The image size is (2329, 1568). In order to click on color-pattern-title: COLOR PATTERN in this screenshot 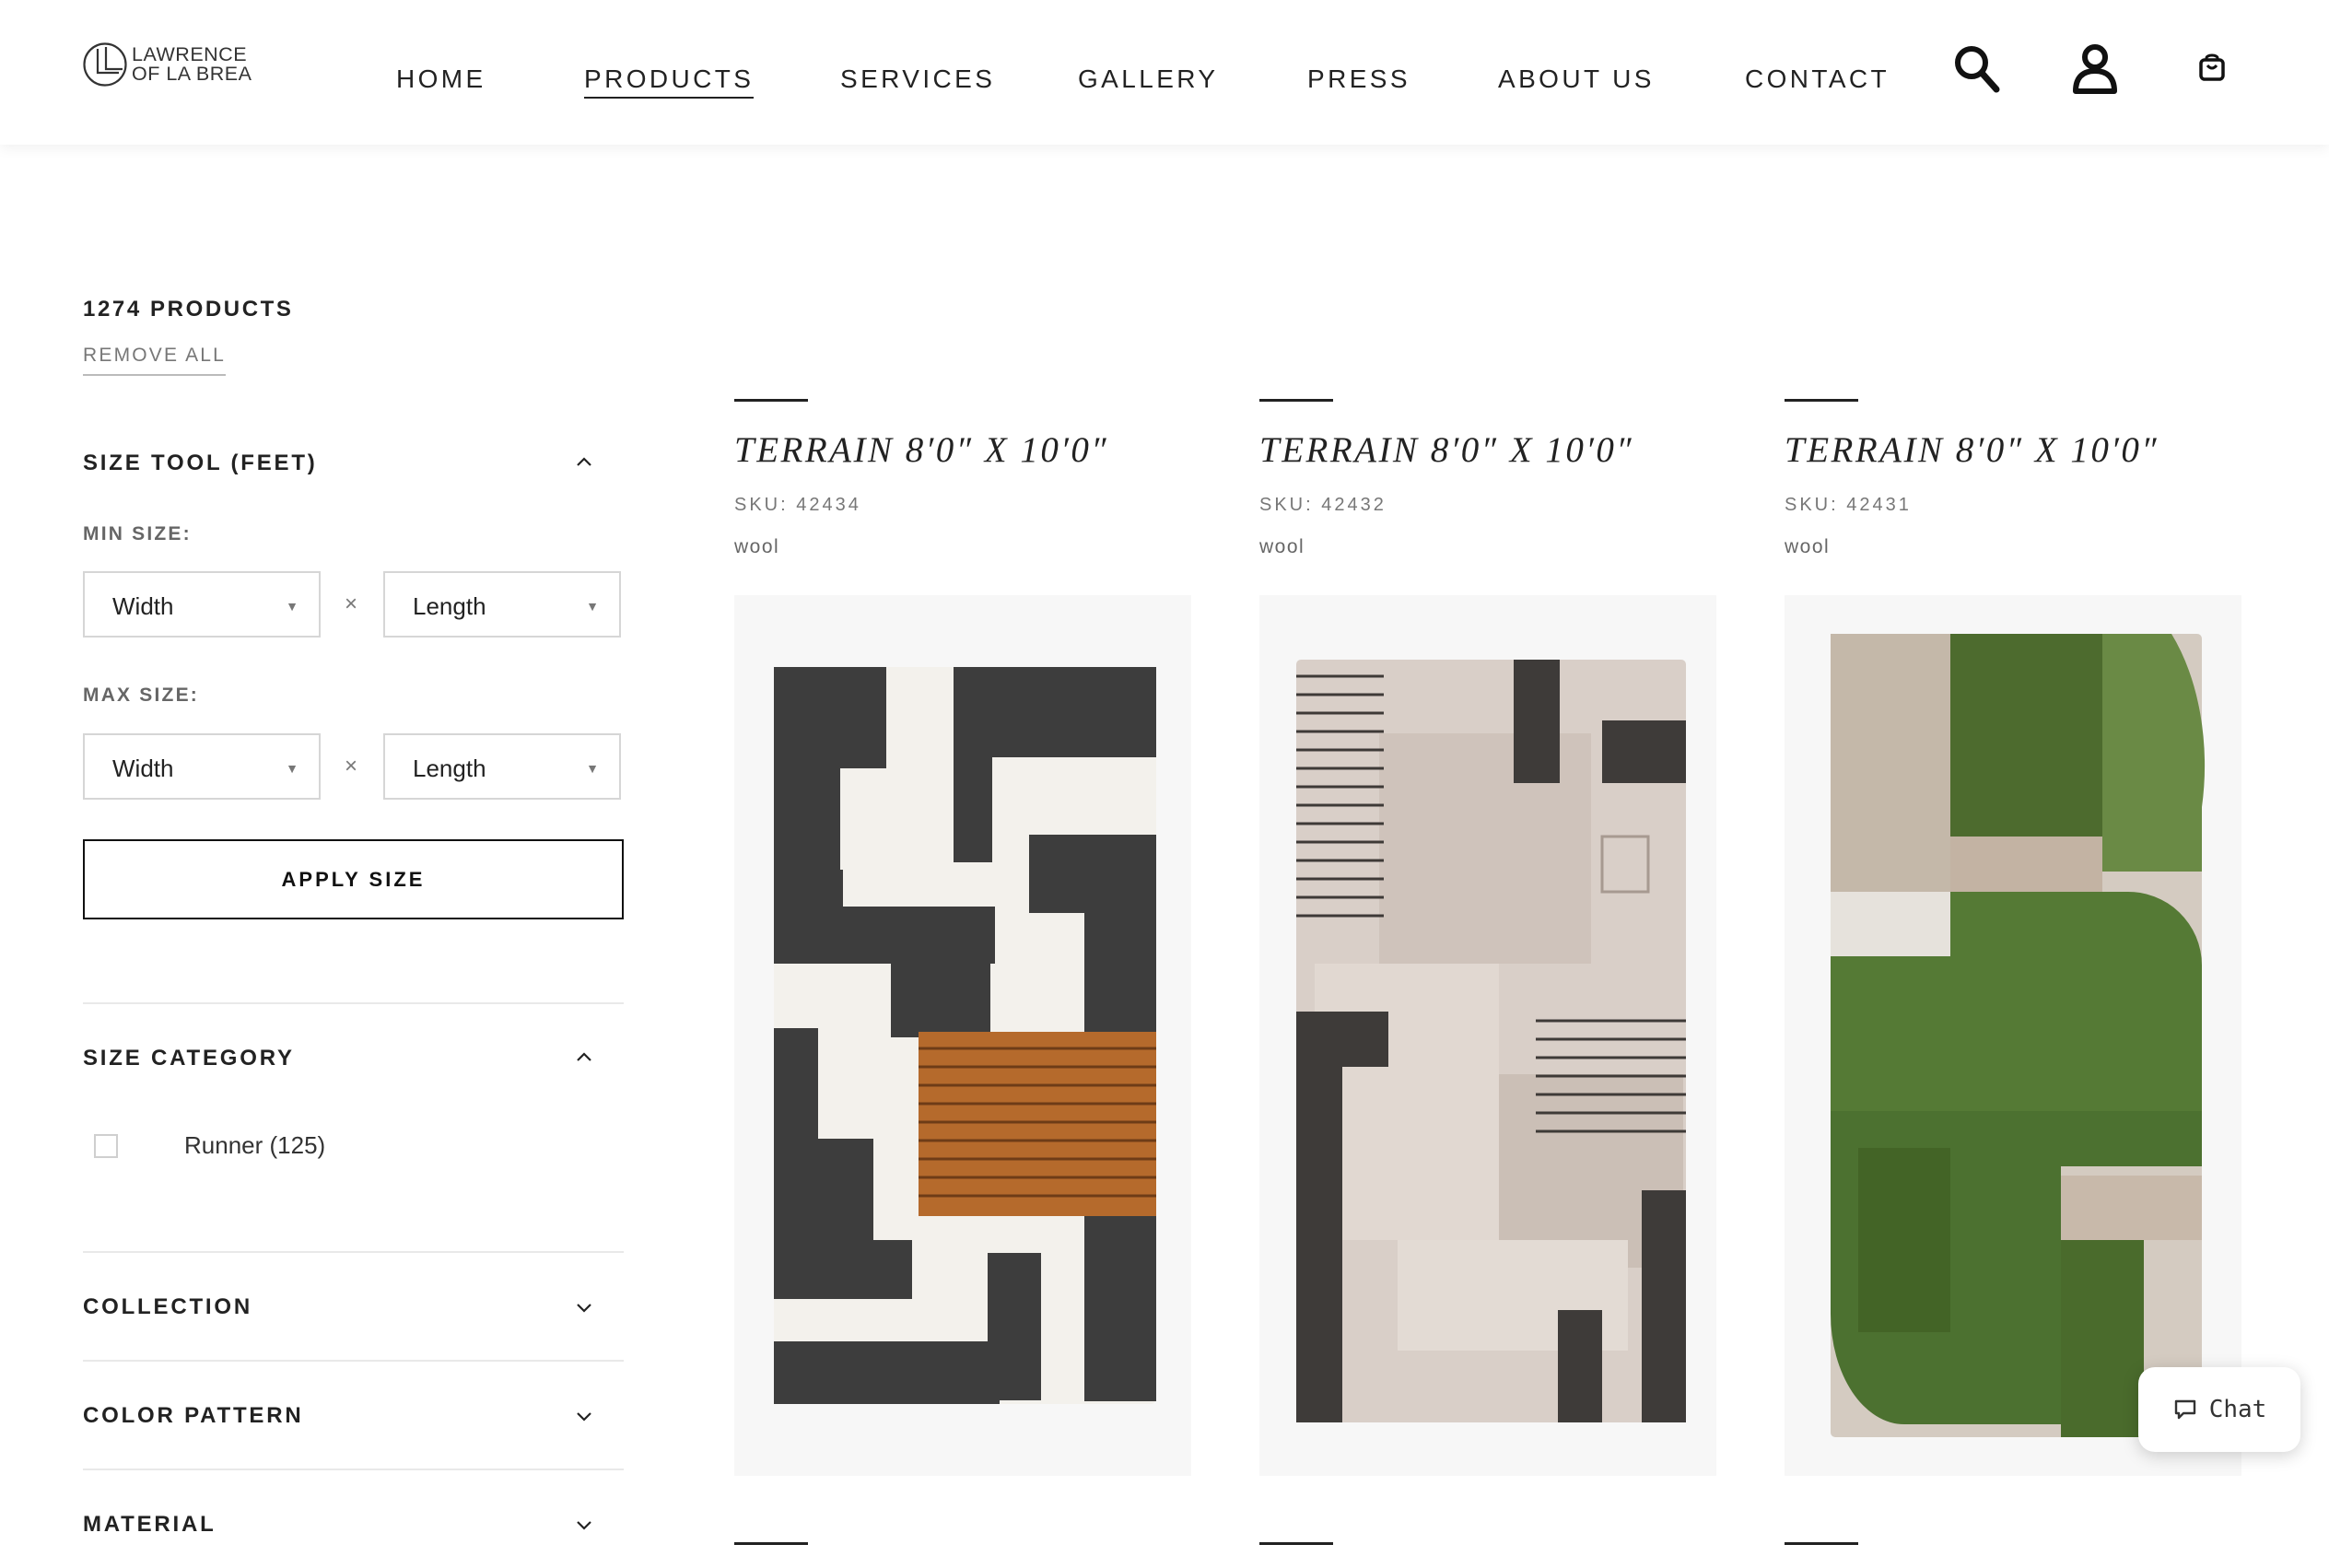, I will do `click(193, 1416)`.